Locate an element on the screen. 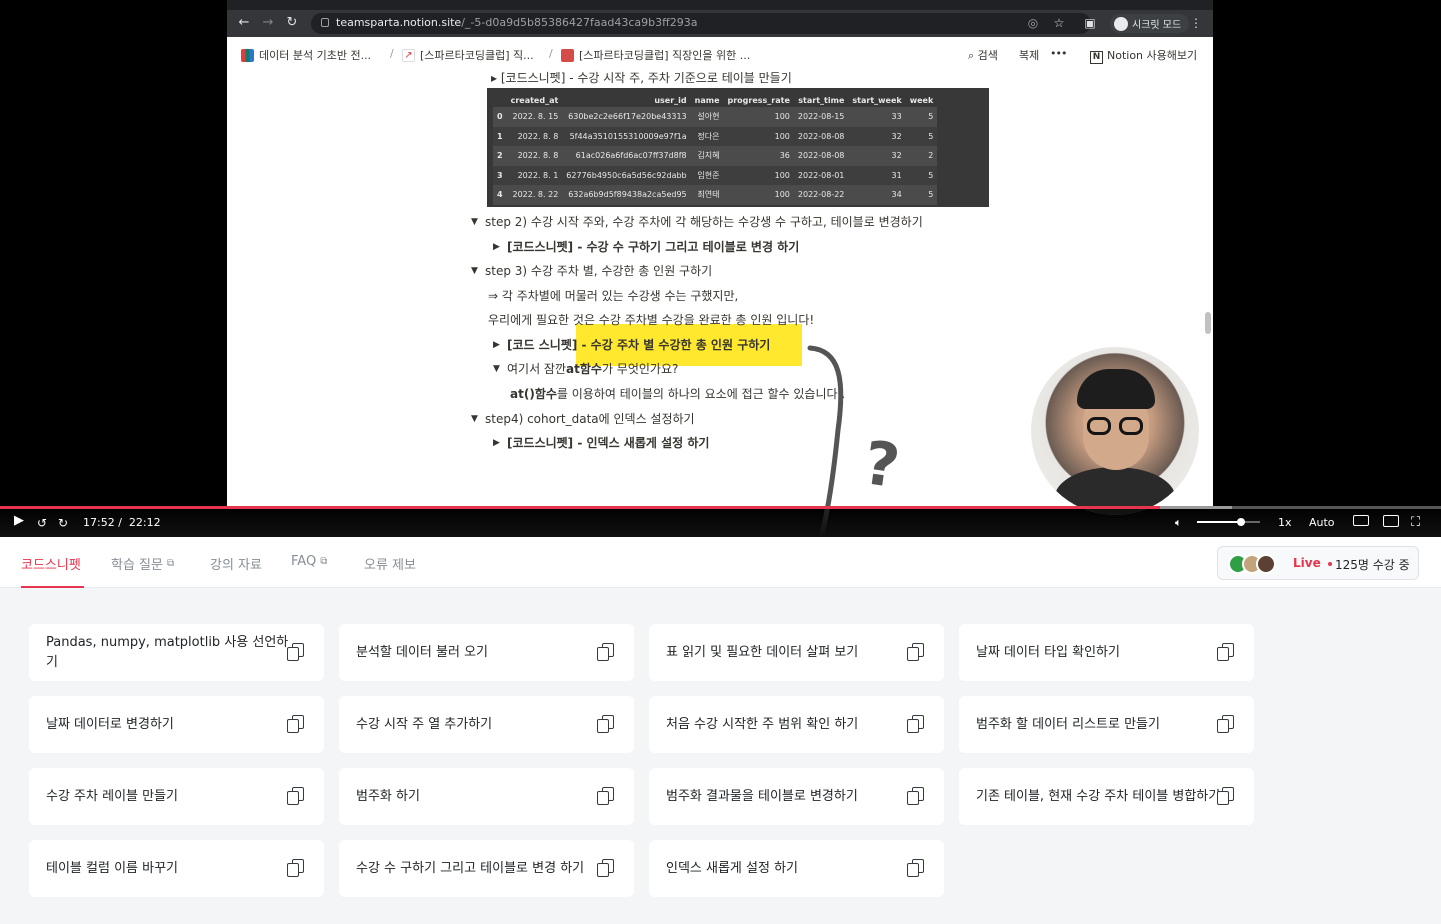  snippet-card: 처음 수강 시작한 주 범위 확인 하기 is located at coordinates (796, 724).